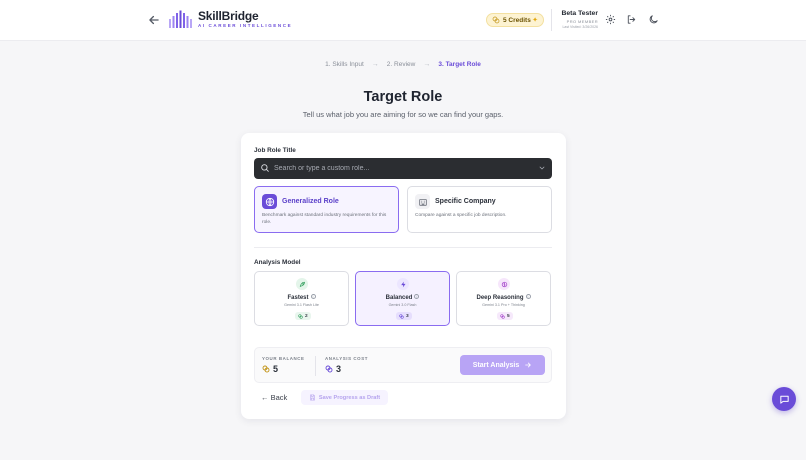 Image resolution: width=806 pixels, height=460 pixels. Describe the element at coordinates (504, 284) in the screenshot. I see `brain-icon` at that location.